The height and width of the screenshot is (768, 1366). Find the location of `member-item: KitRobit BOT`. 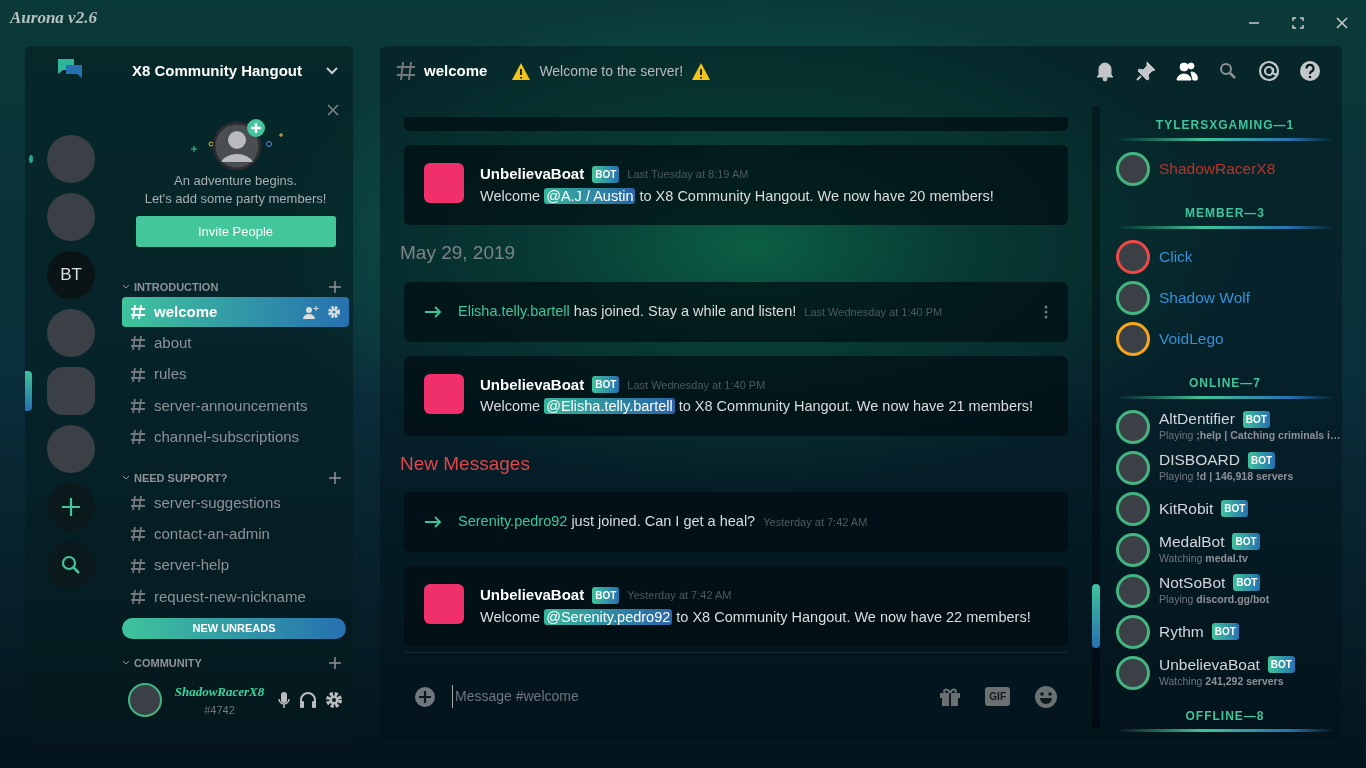

member-item: KitRobit BOT is located at coordinates (1225, 509).